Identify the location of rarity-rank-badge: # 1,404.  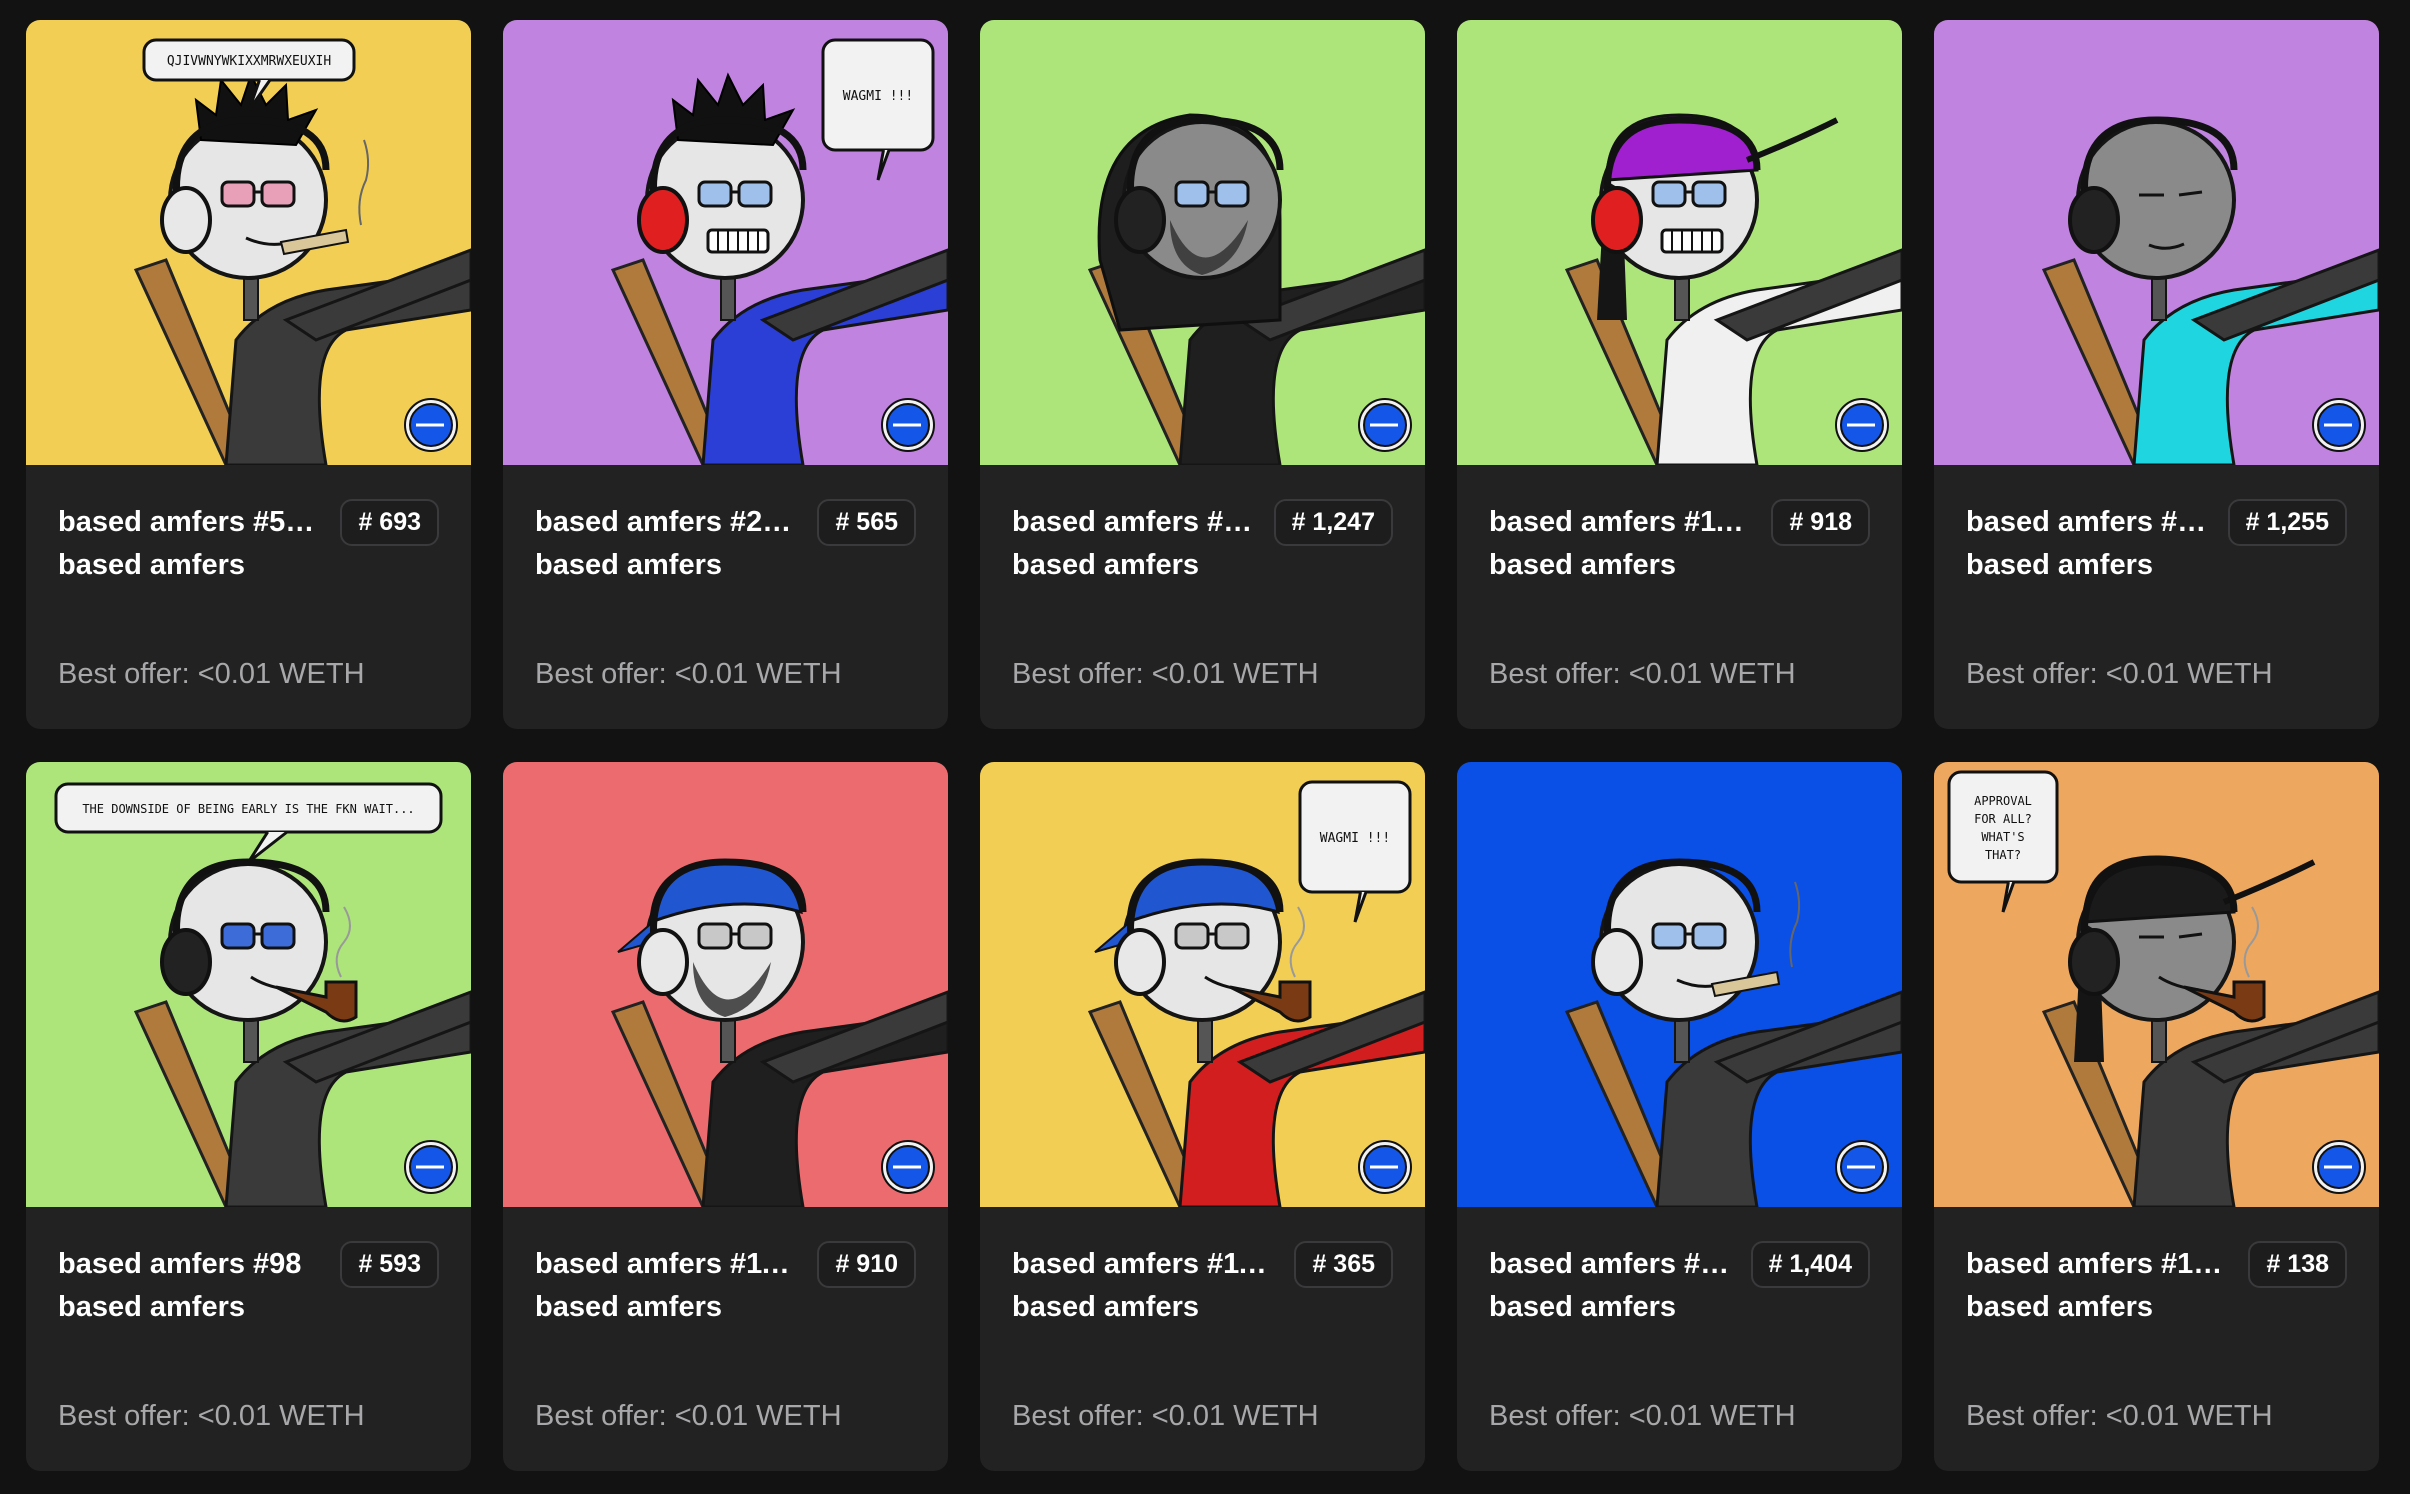
(1810, 1264).